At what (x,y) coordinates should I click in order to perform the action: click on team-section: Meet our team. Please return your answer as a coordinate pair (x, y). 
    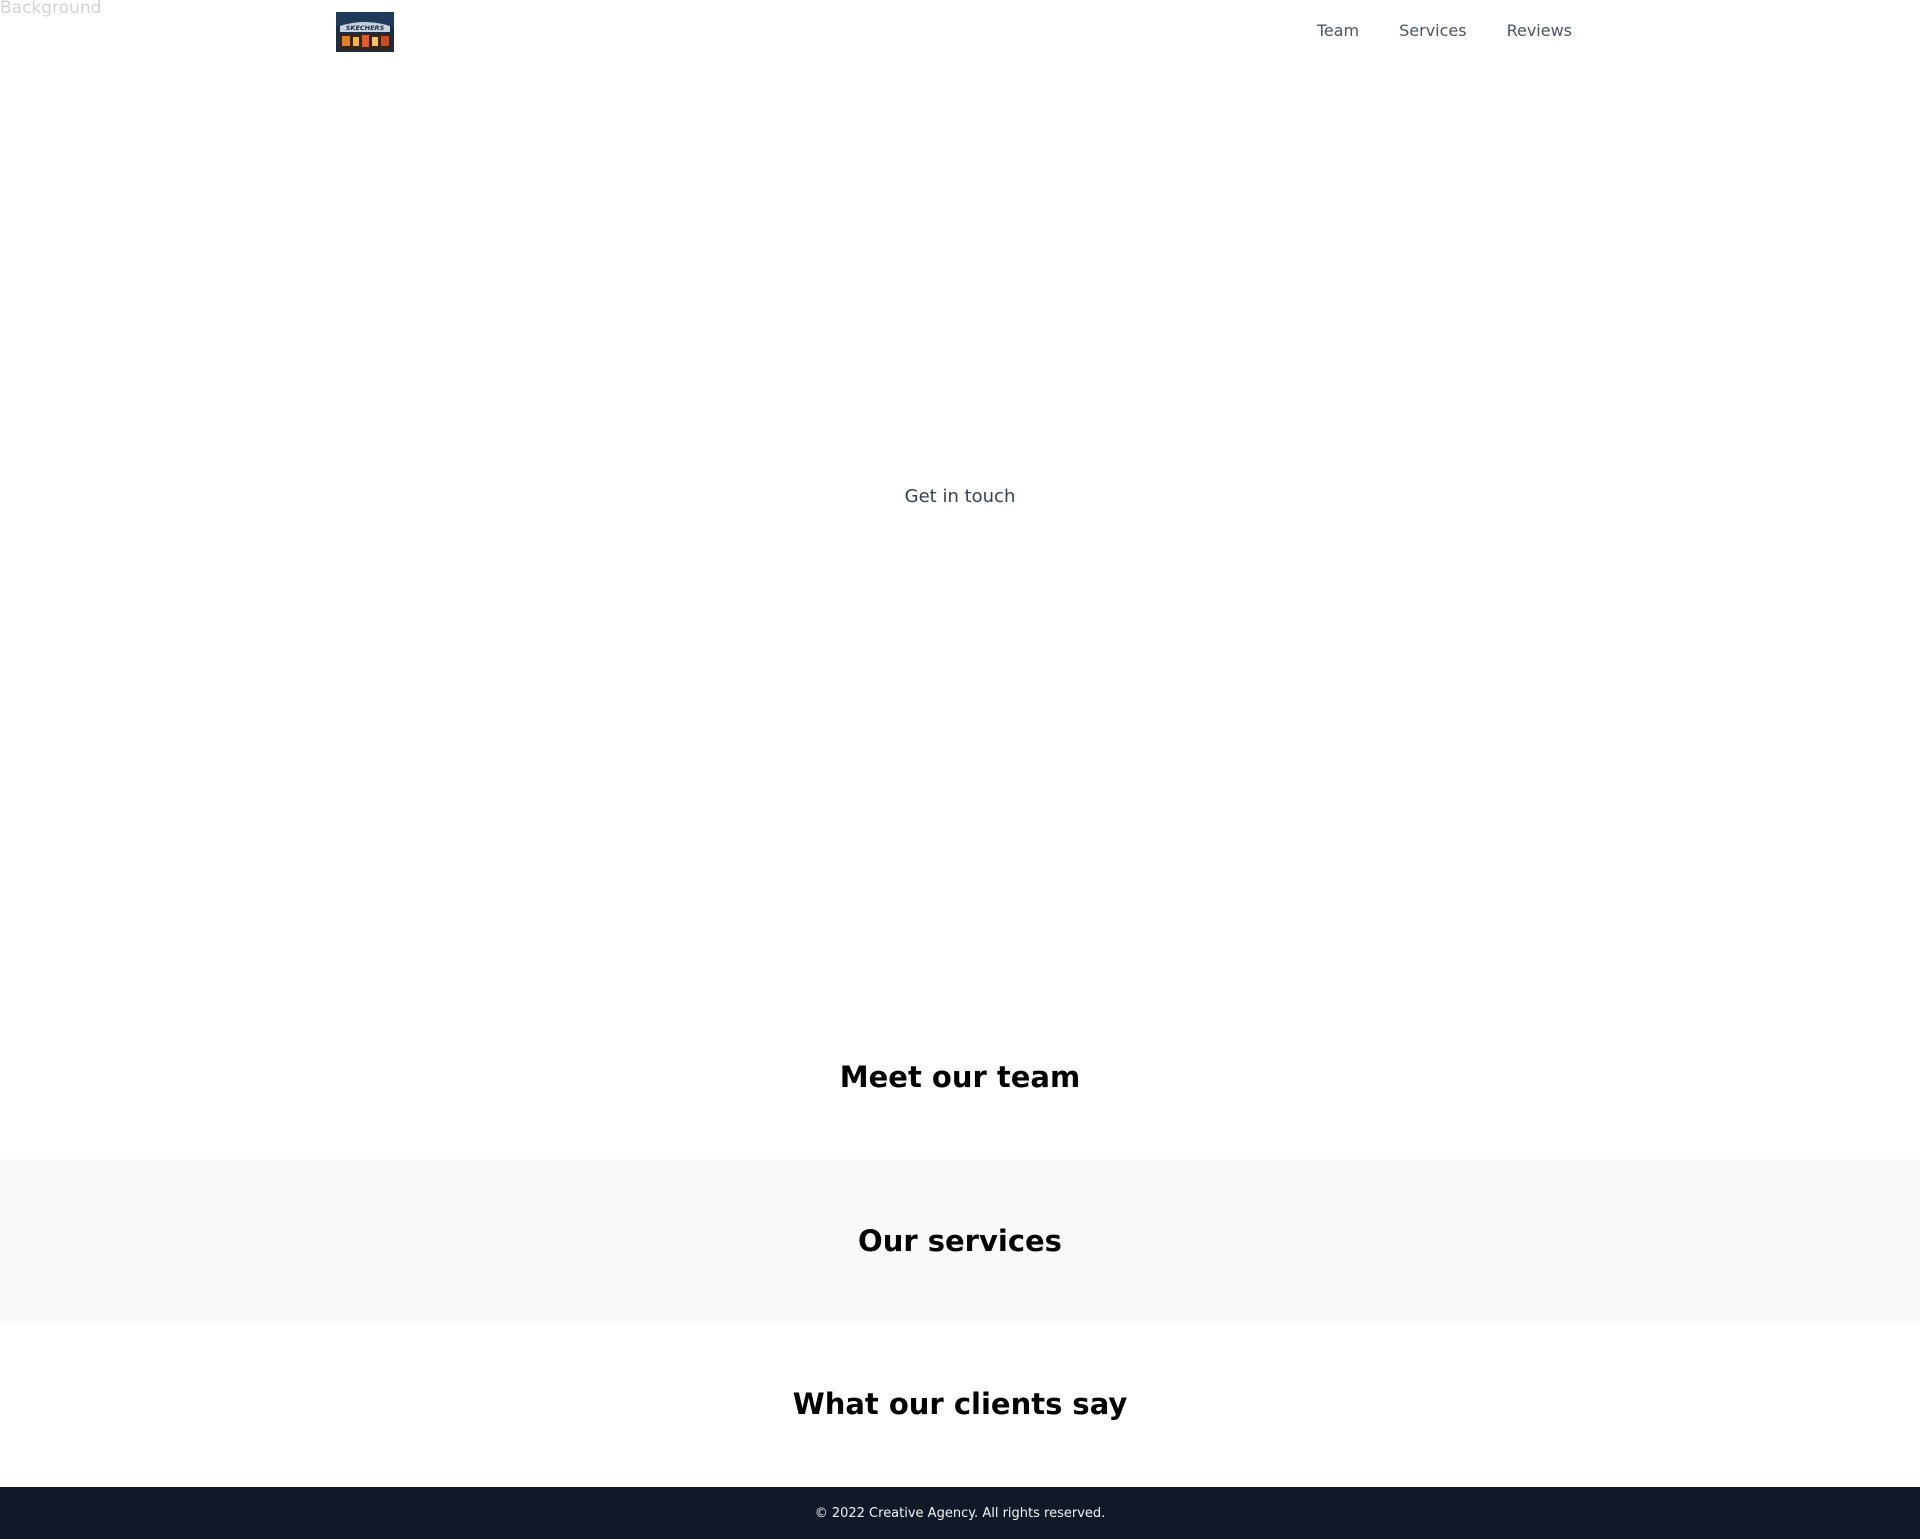
    Looking at the image, I should click on (960, 1077).